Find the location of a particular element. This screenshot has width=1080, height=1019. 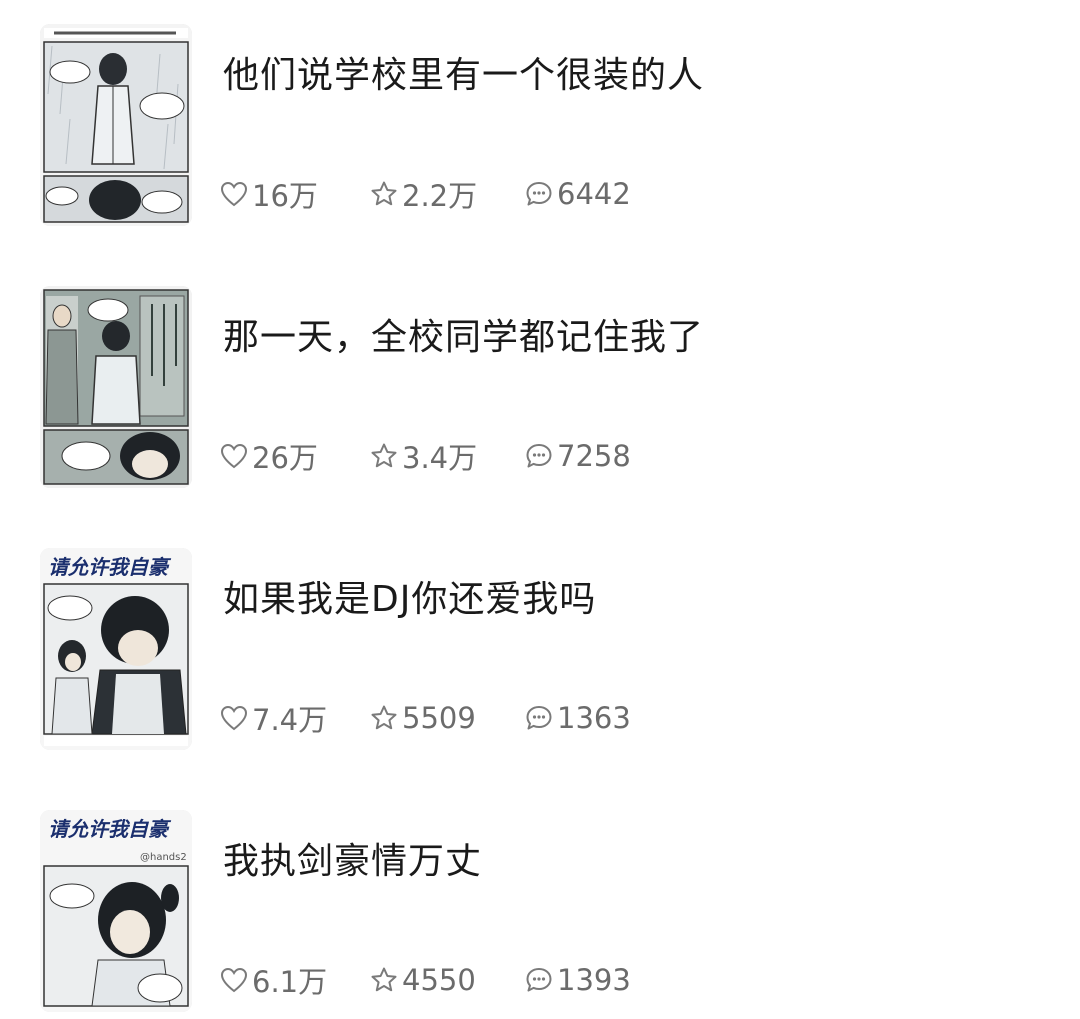

comment-stat: 1363 is located at coordinates (578, 718).